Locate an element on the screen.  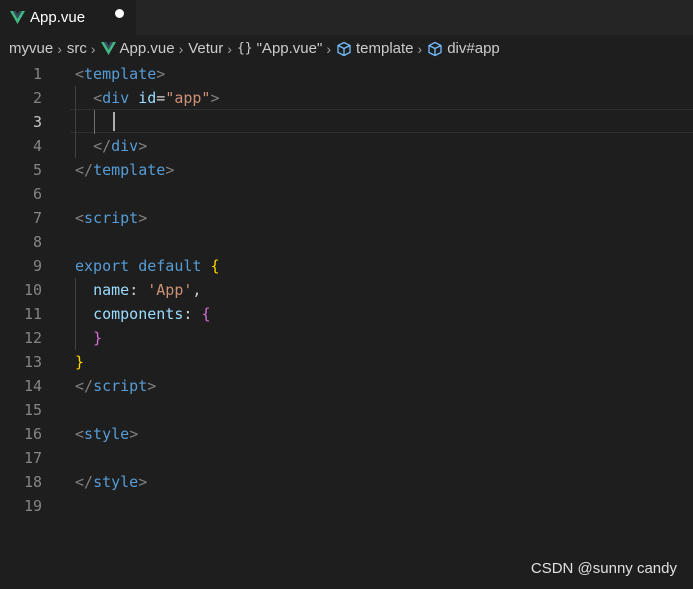
line-number: 7 is located at coordinates (37, 218).